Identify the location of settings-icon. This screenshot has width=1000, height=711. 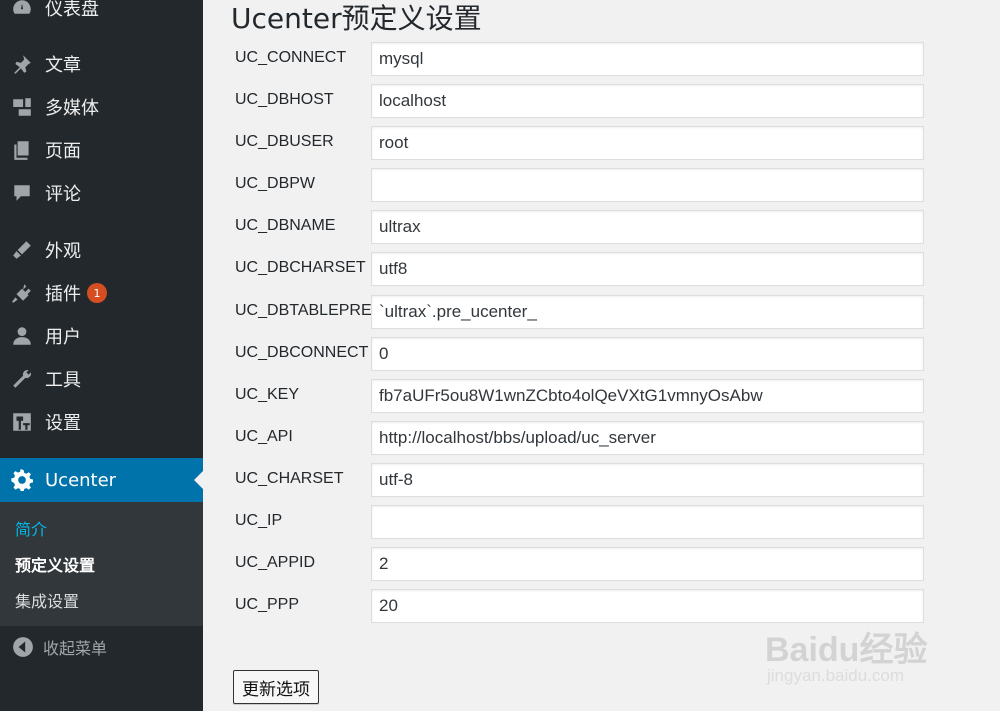
(22, 422).